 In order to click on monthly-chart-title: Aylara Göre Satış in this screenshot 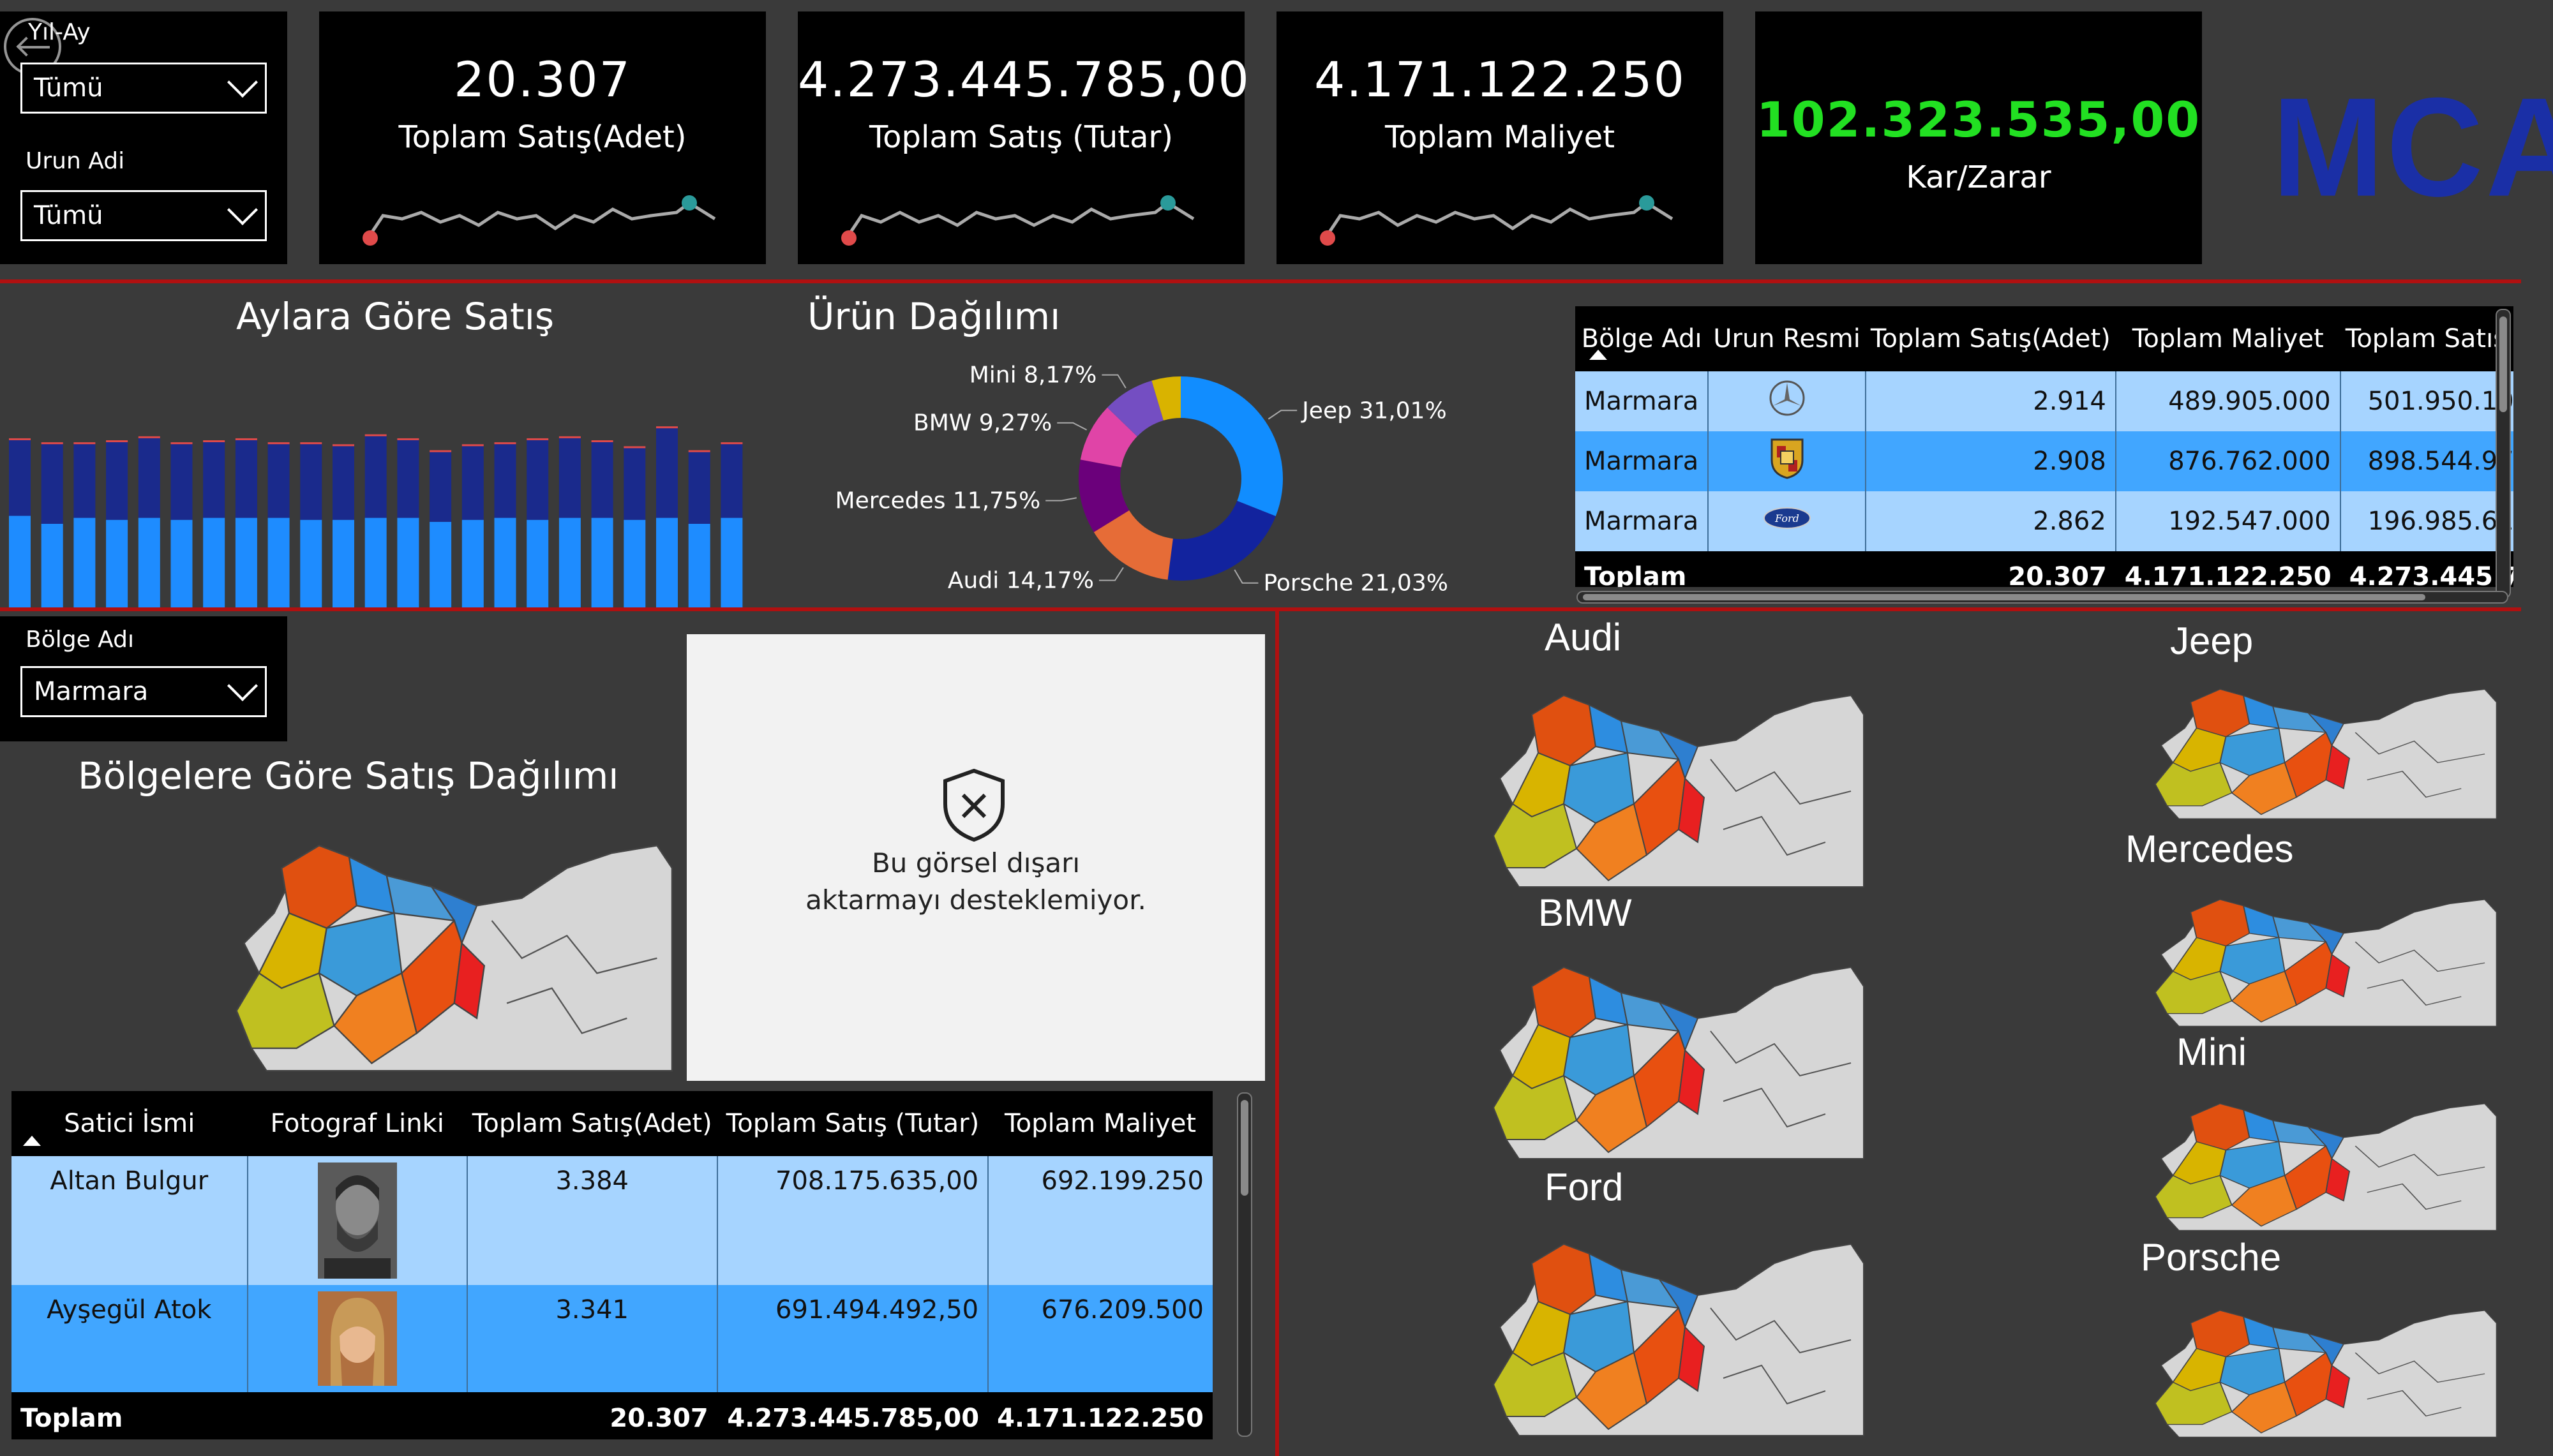, I will do `click(395, 316)`.